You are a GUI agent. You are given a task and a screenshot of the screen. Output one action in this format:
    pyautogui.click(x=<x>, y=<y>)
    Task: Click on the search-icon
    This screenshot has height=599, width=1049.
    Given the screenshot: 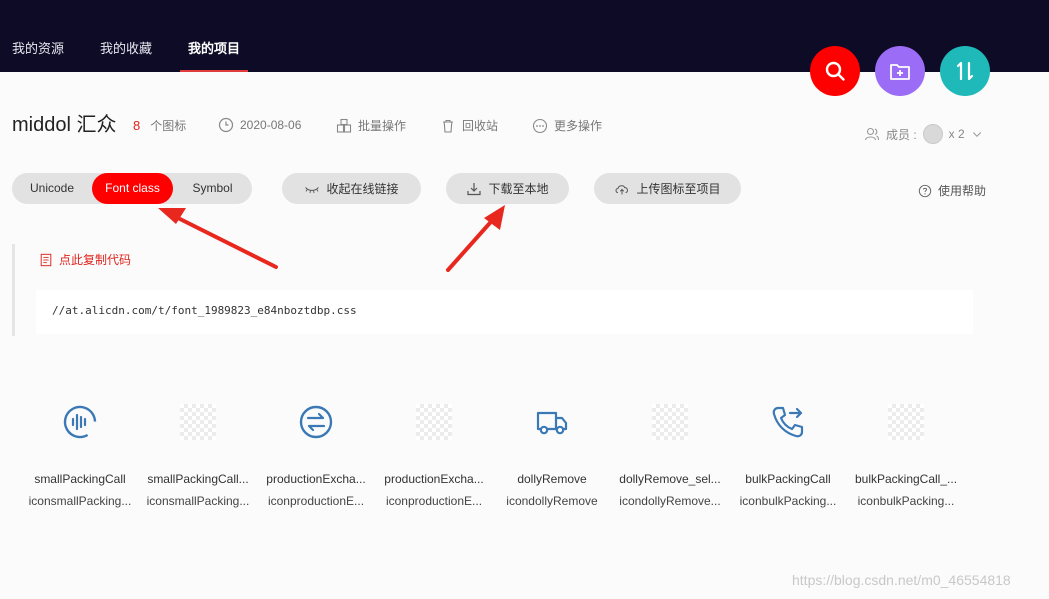 What is the action you would take?
    pyautogui.click(x=835, y=71)
    